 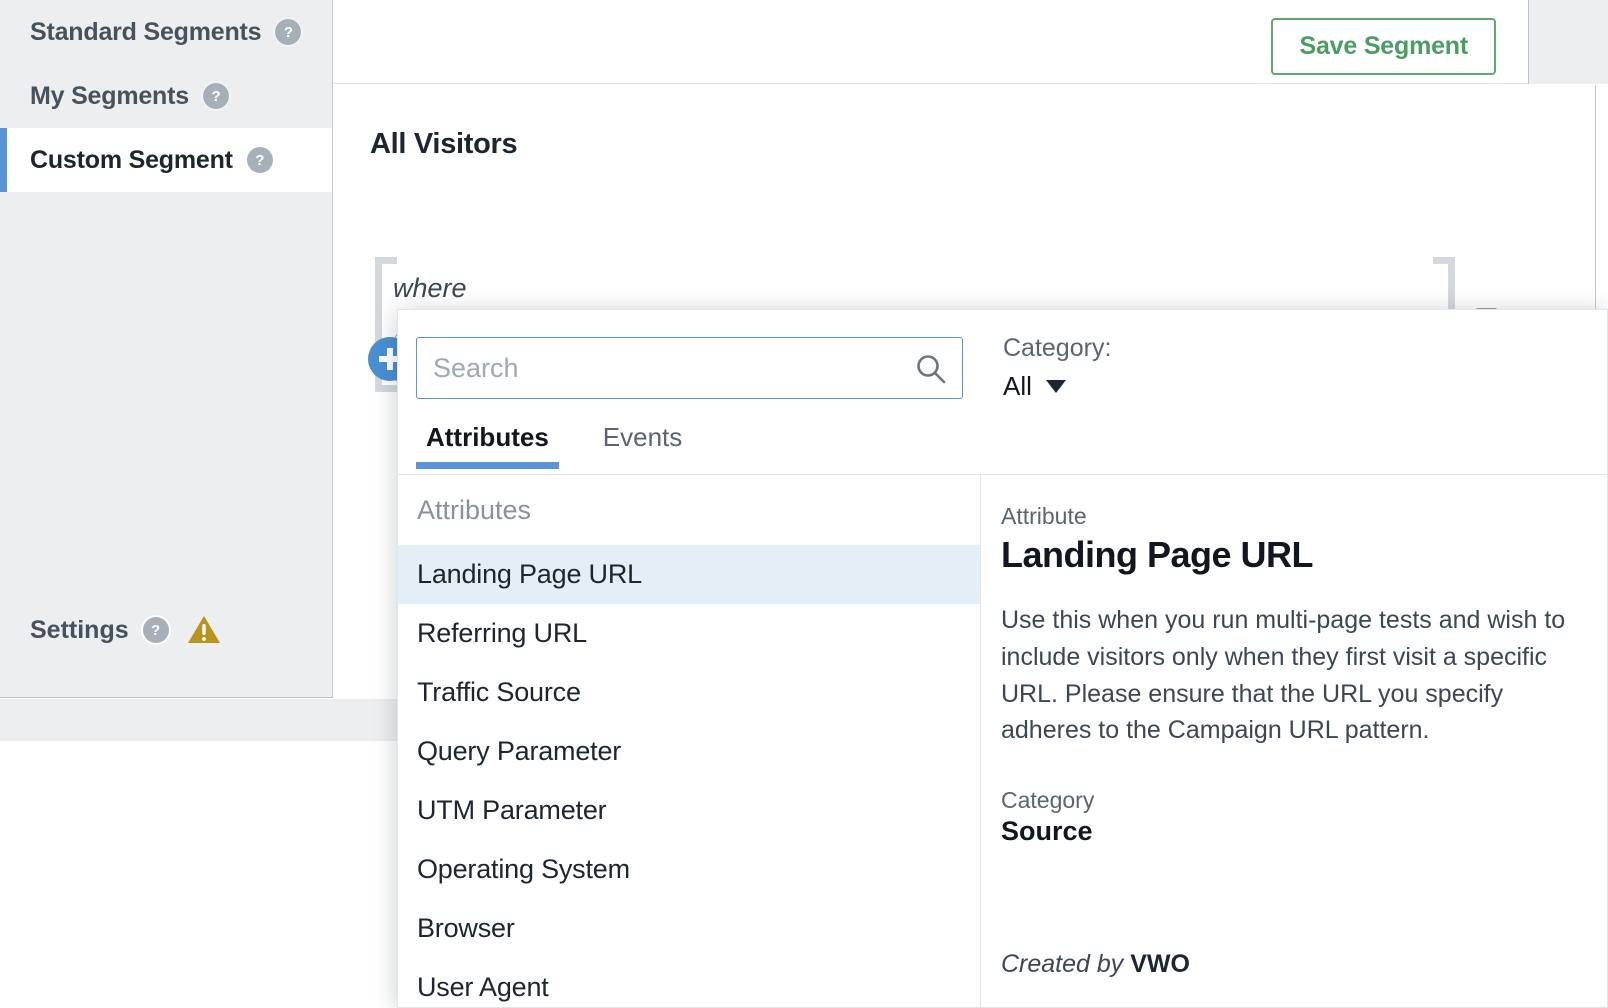 I want to click on popover-tabs: Attributes Events, so click(x=554, y=442).